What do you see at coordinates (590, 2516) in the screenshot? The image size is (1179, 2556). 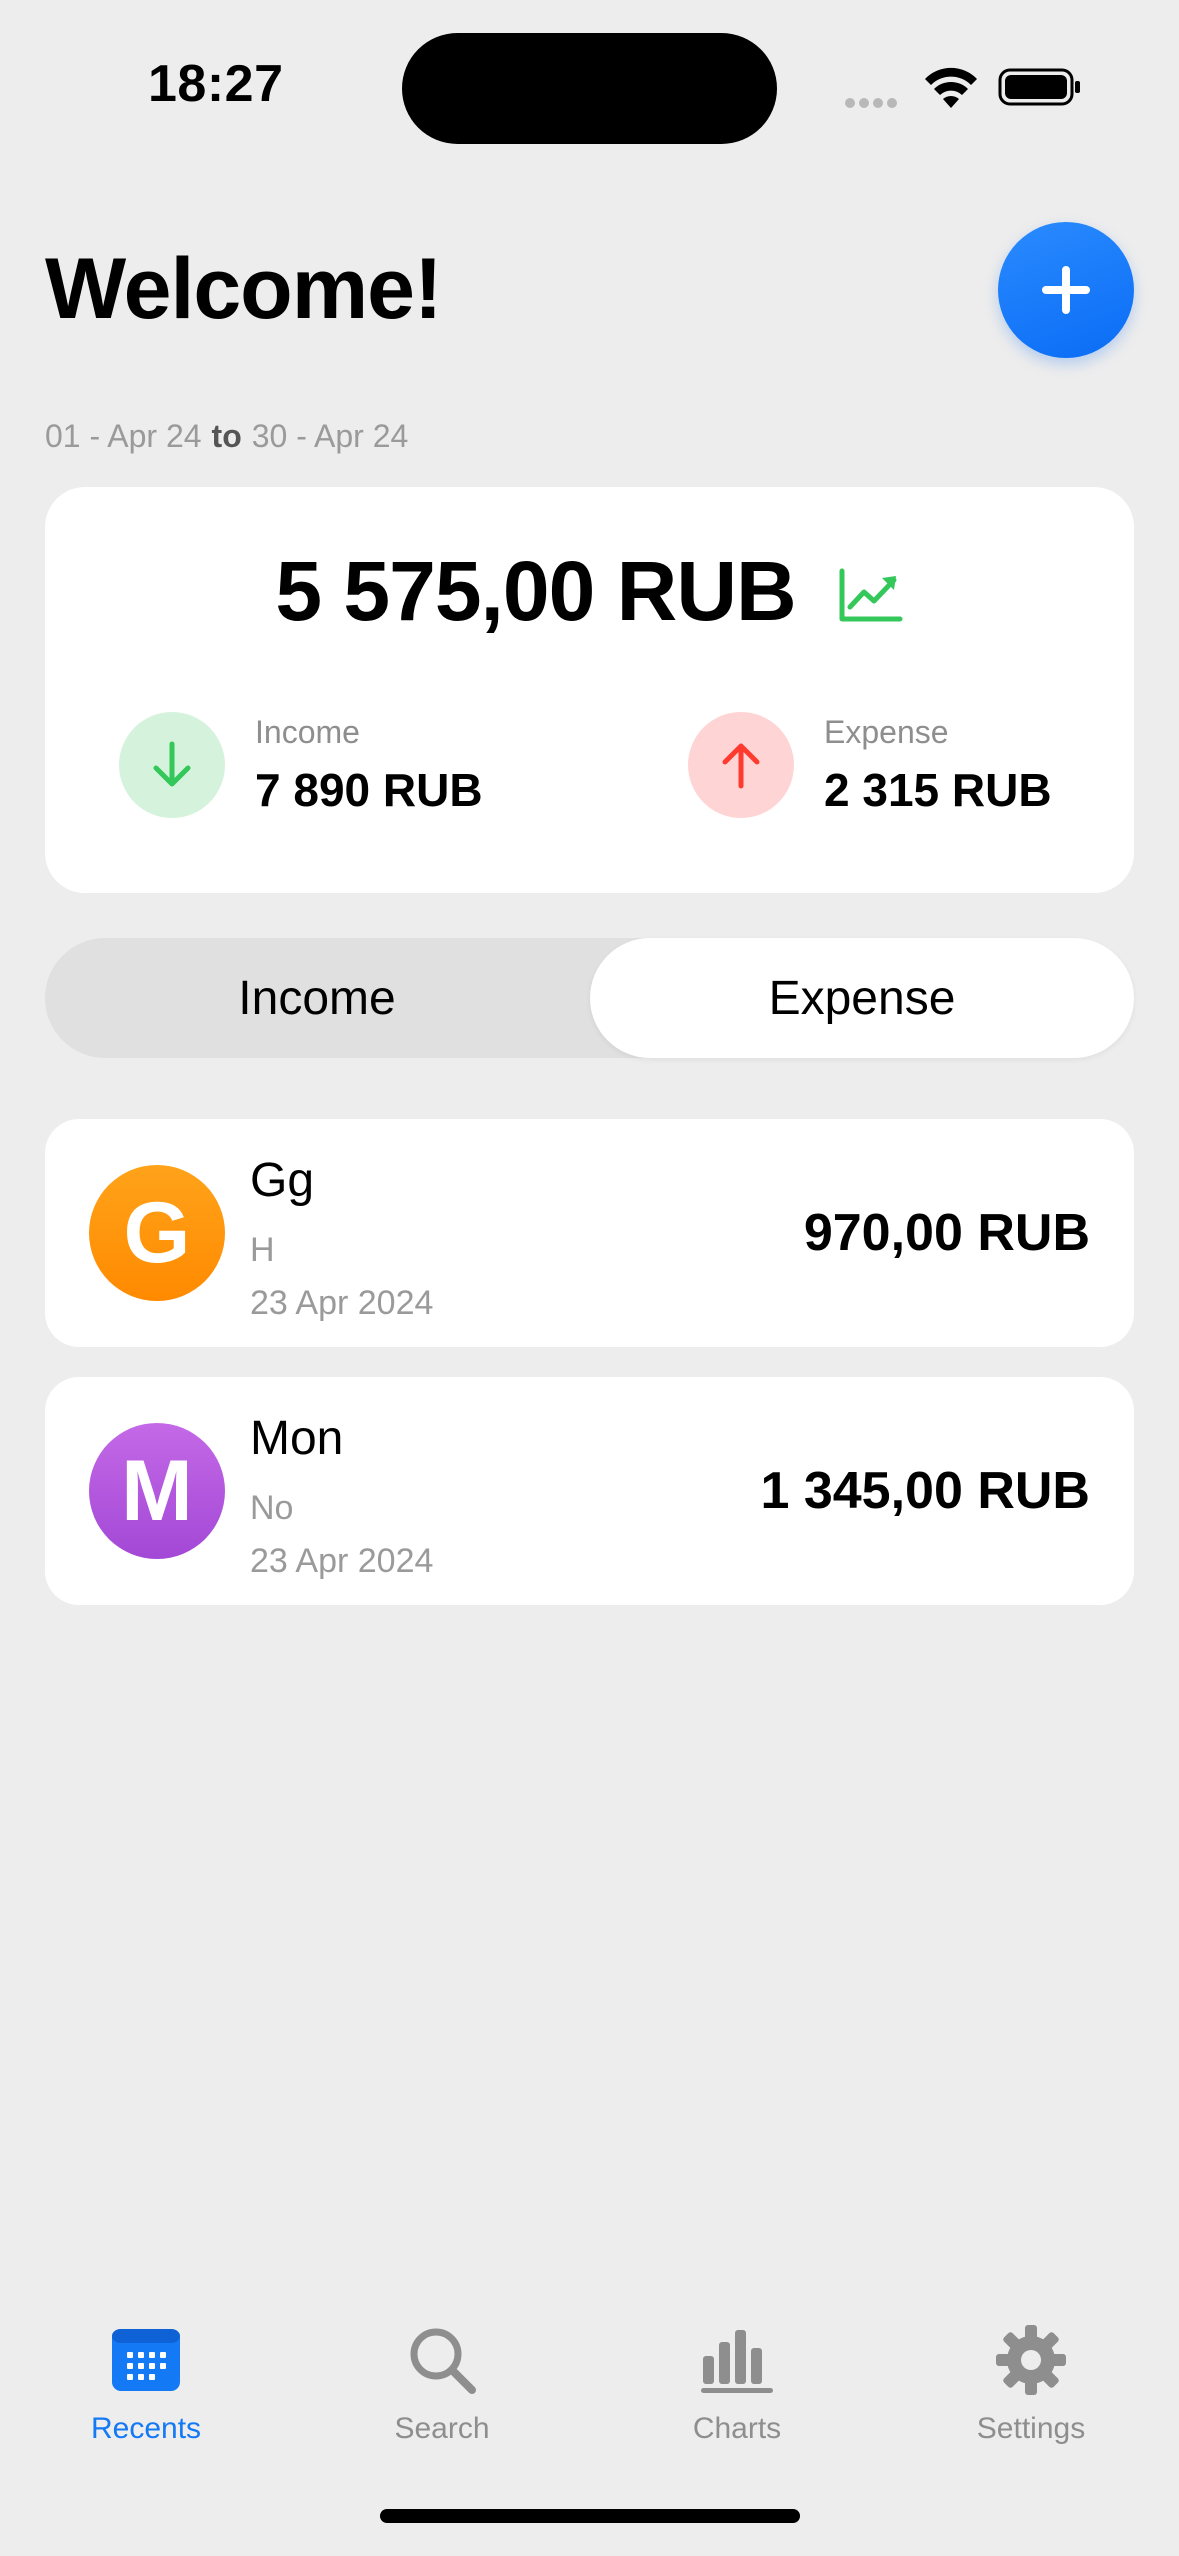 I see `home-indicator` at bounding box center [590, 2516].